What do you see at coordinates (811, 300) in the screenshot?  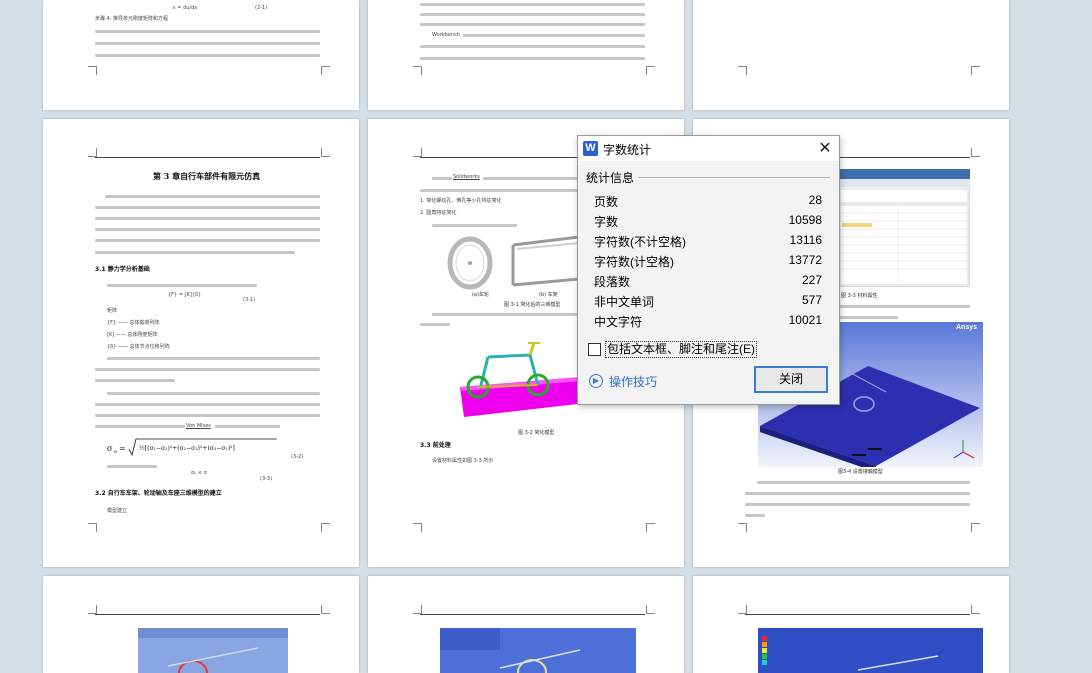 I see `stat-value: 577` at bounding box center [811, 300].